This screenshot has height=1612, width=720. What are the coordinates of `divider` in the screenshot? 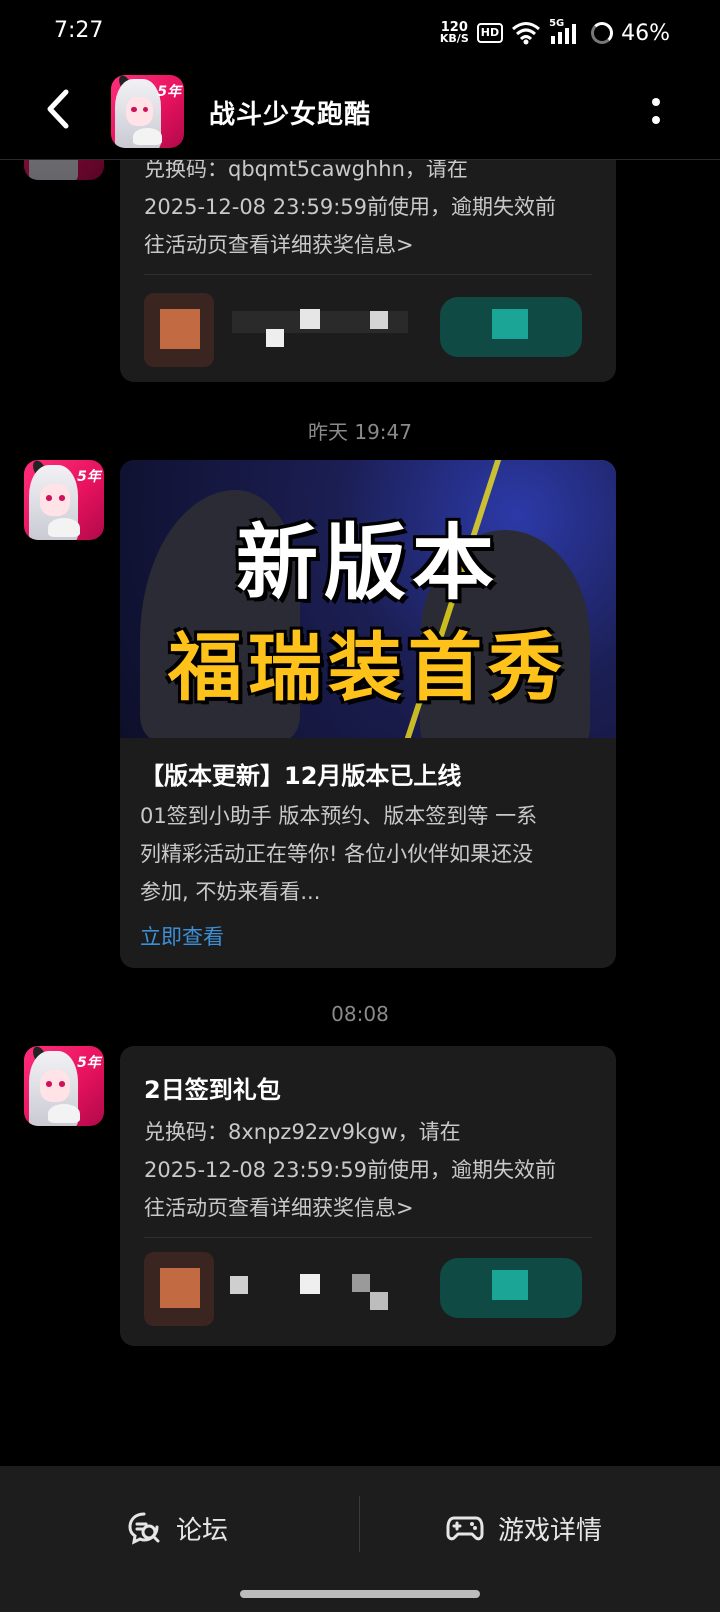 It's located at (359, 1524).